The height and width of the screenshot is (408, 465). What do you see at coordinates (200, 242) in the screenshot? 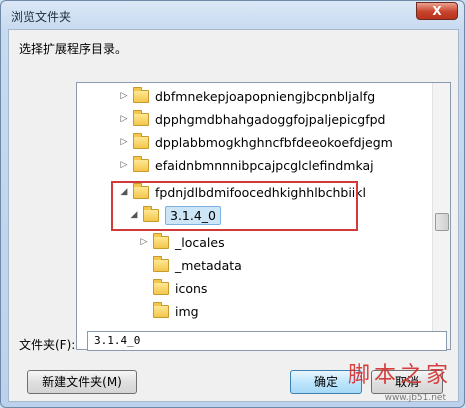
I see `tree-item-label: _locales` at bounding box center [200, 242].